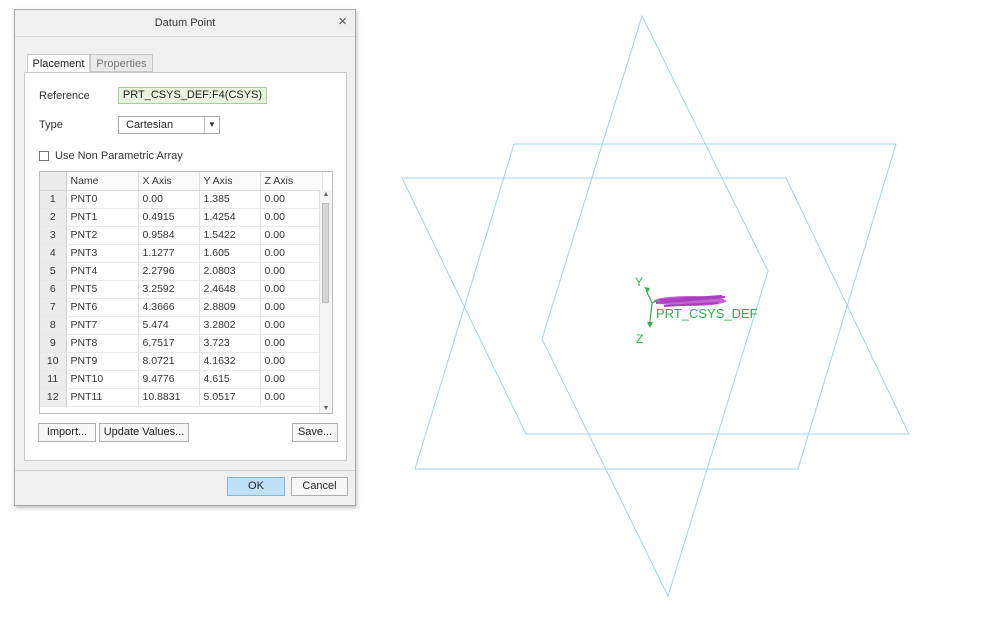 The width and height of the screenshot is (1000, 621). I want to click on table-row: 2 PNT1 0.4915 1.4254 0.00, so click(181, 217).